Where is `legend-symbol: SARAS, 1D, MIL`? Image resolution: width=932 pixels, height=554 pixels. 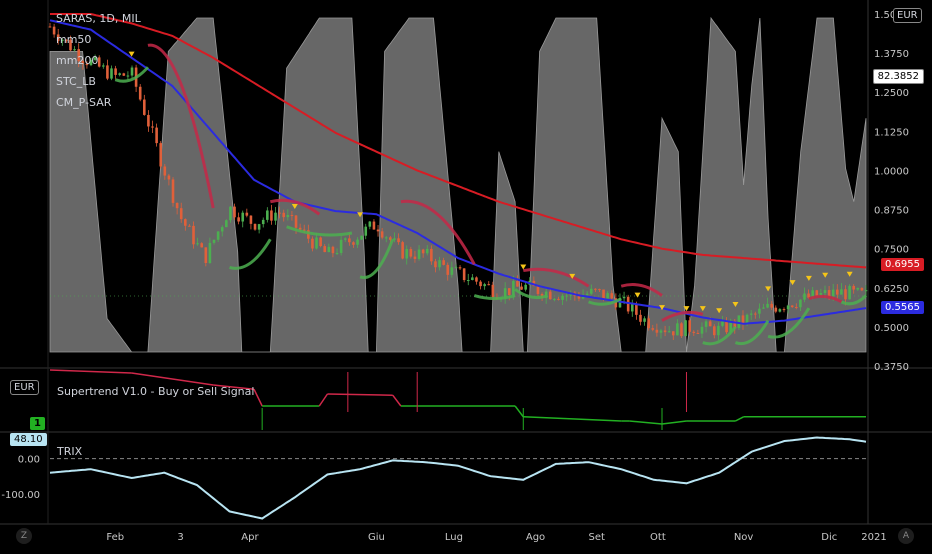 legend-symbol: SARAS, 1D, MIL is located at coordinates (98, 18).